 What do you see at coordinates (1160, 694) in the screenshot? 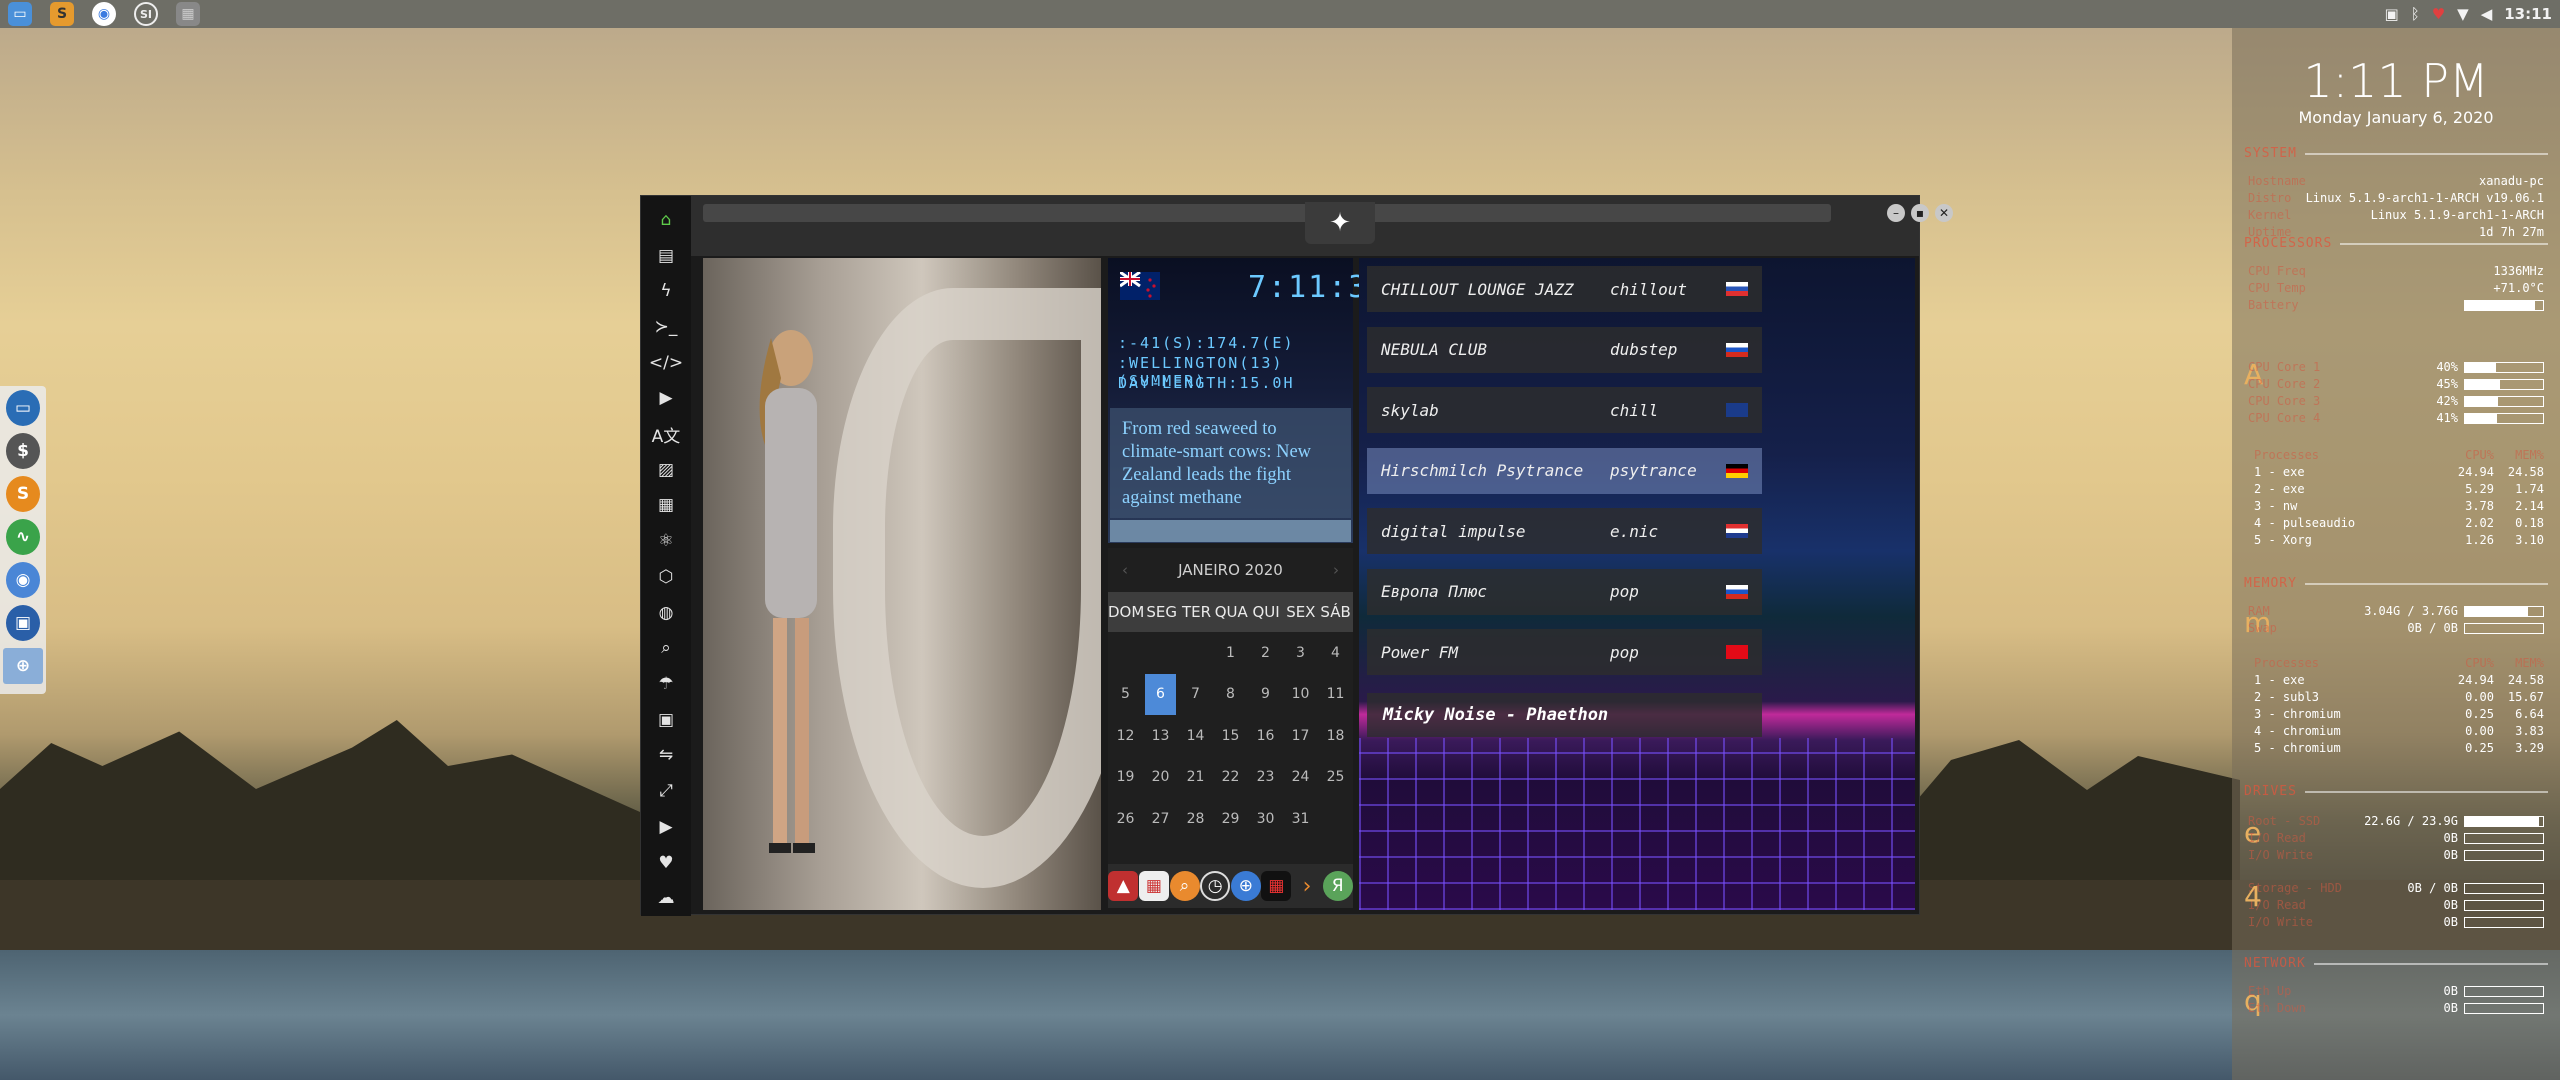
I see `calendar-day: 6` at bounding box center [1160, 694].